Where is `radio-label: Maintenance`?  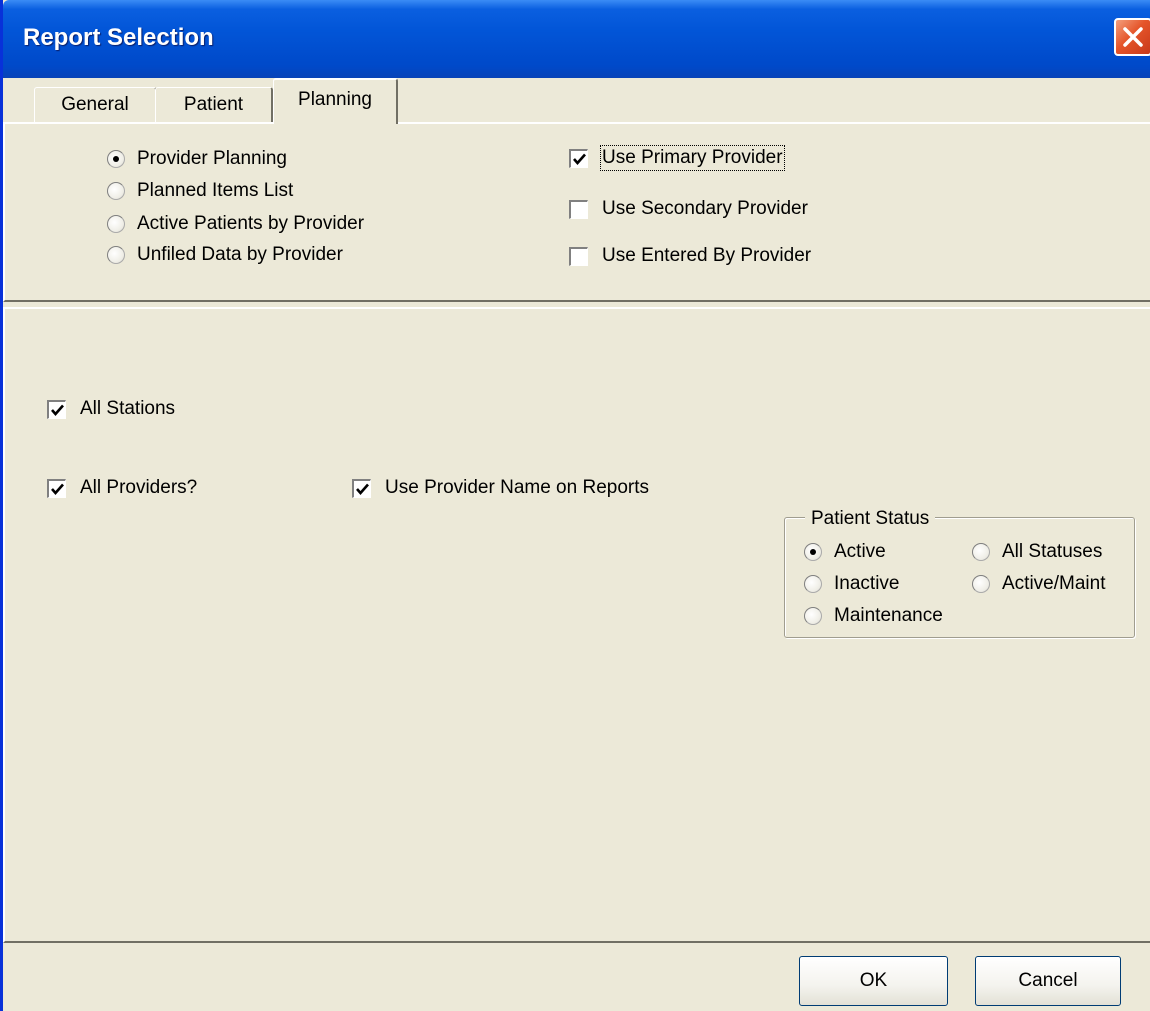
radio-label: Maintenance is located at coordinates (888, 615).